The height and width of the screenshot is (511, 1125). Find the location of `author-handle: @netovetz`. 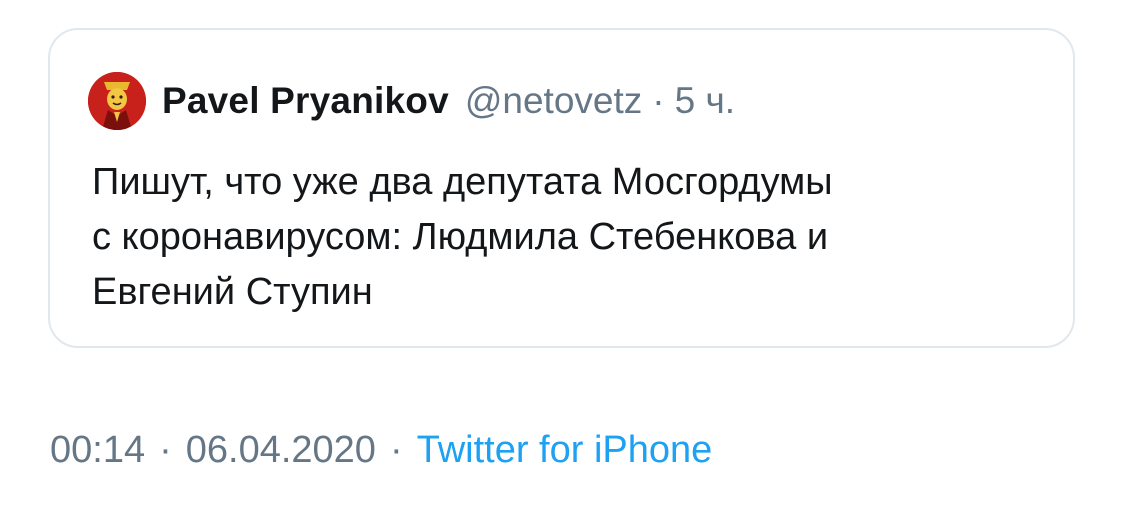

author-handle: @netovetz is located at coordinates (553, 101).